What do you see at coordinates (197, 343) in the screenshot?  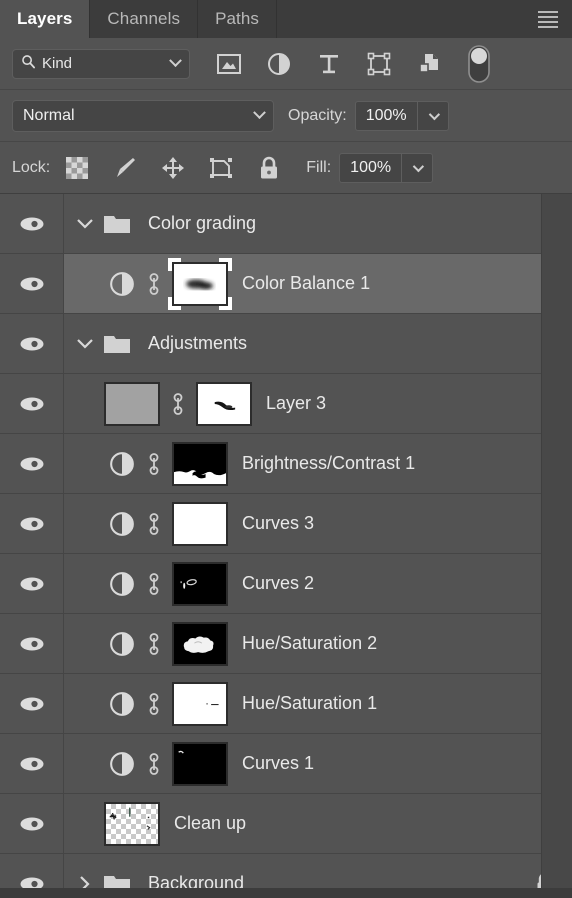 I see `layer-name: Adjustments` at bounding box center [197, 343].